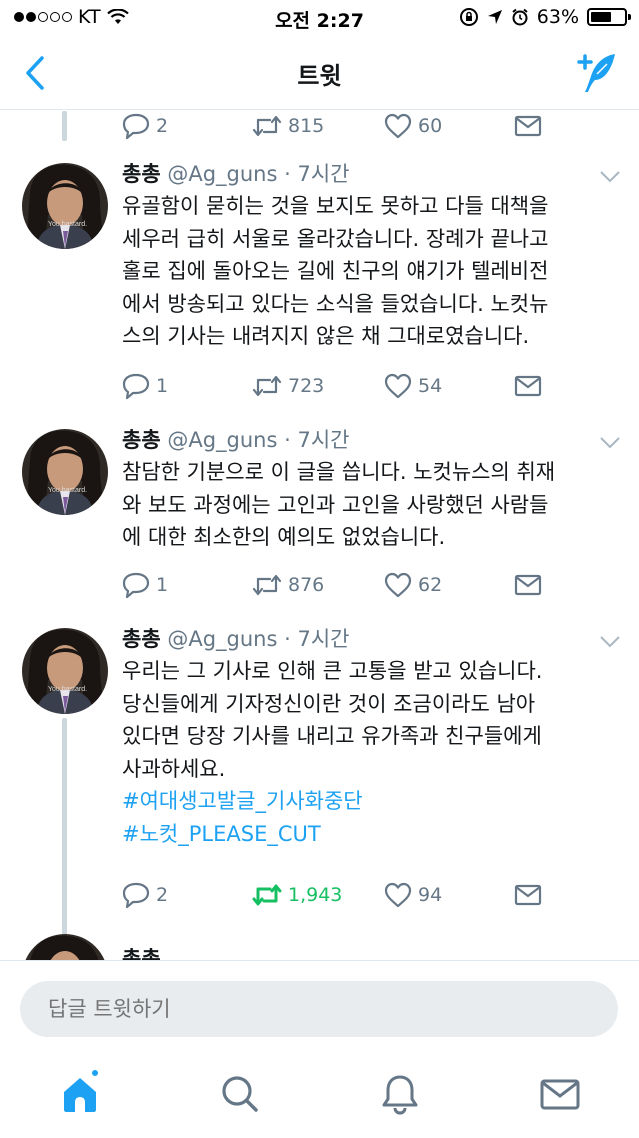 The width and height of the screenshot is (639, 1138). What do you see at coordinates (494, 17) in the screenshot?
I see `location-icon` at bounding box center [494, 17].